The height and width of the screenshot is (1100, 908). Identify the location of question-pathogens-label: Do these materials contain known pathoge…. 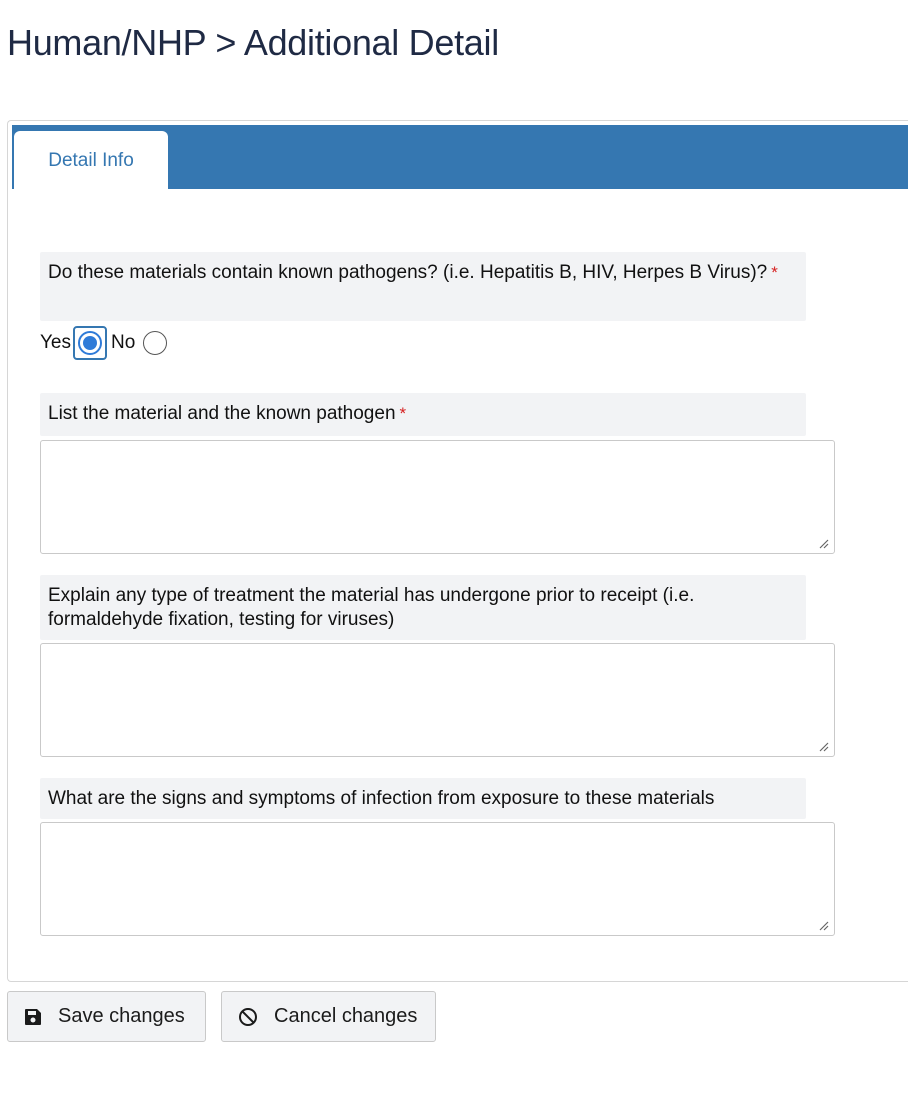
(423, 286).